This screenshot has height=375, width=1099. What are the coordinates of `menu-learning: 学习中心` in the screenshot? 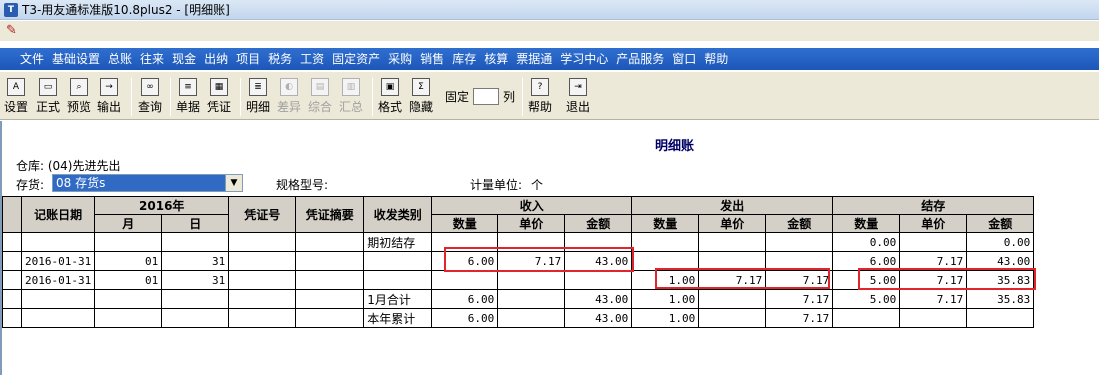 It's located at (584, 59).